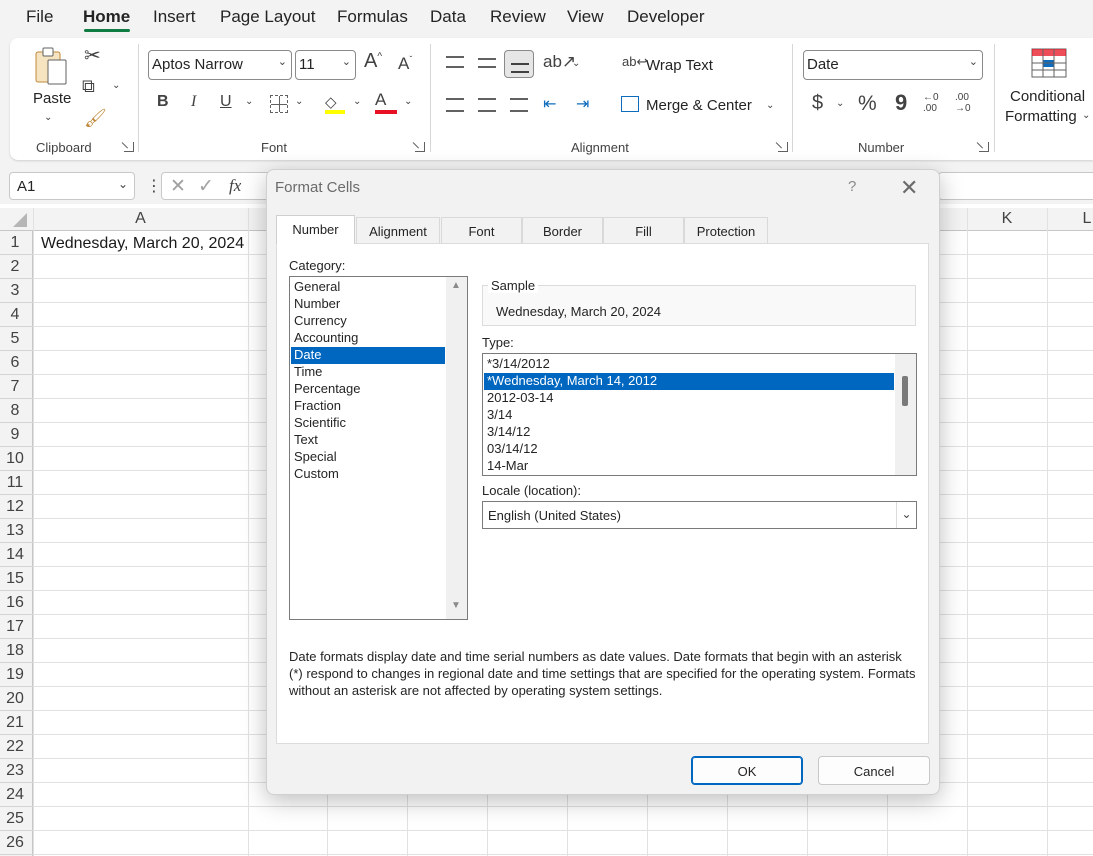  What do you see at coordinates (163, 102) in the screenshot?
I see `bold-button: B` at bounding box center [163, 102].